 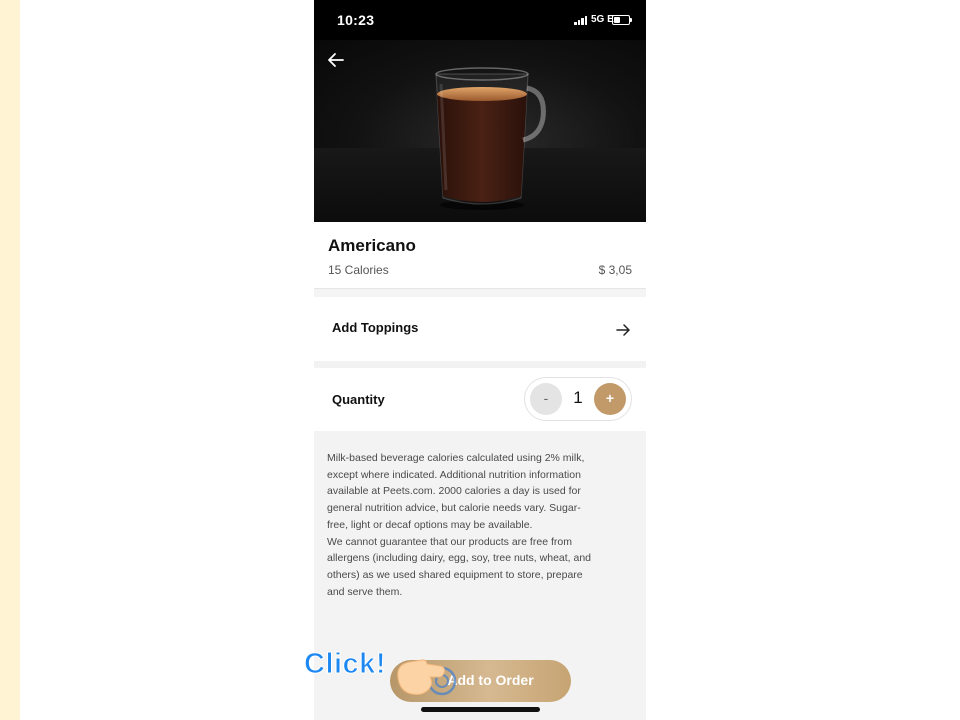 I want to click on product-image, so click(x=480, y=131).